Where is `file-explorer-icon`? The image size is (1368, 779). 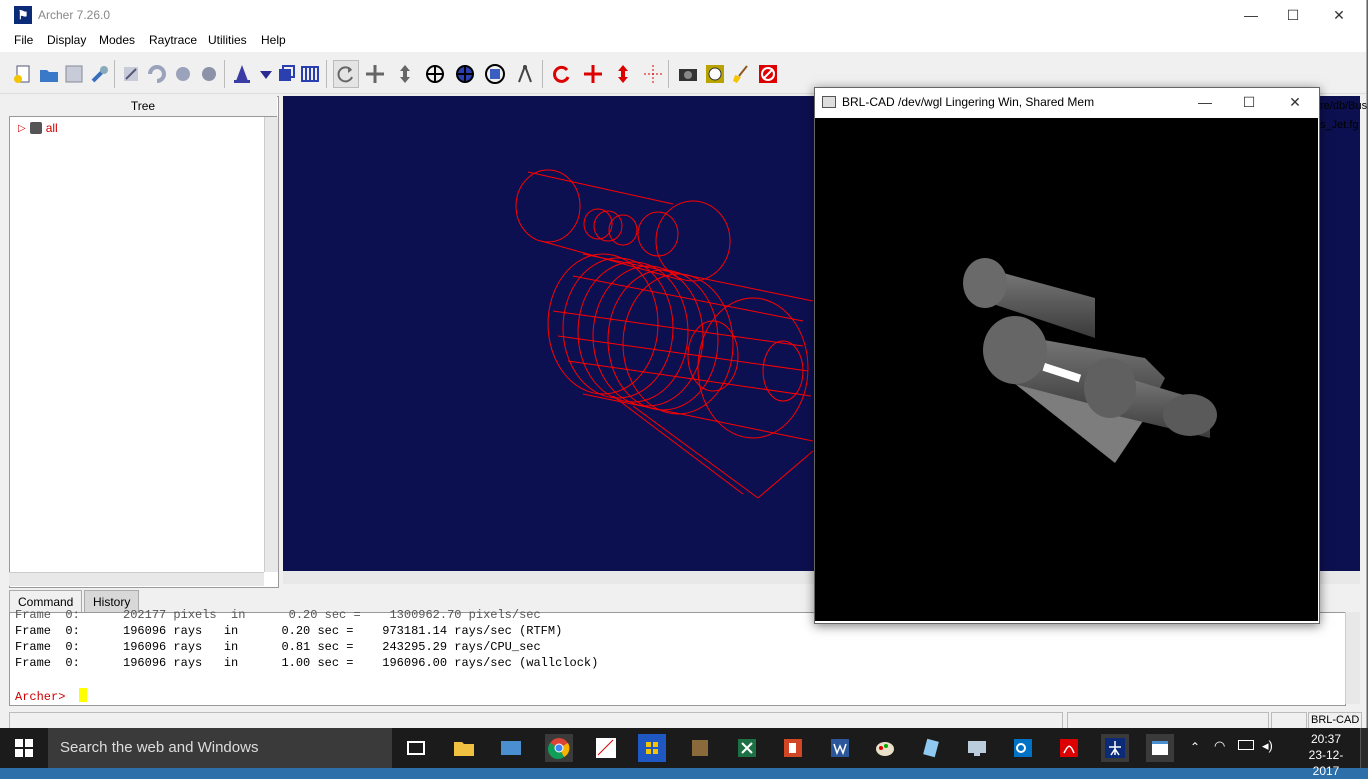 file-explorer-icon is located at coordinates (464, 748).